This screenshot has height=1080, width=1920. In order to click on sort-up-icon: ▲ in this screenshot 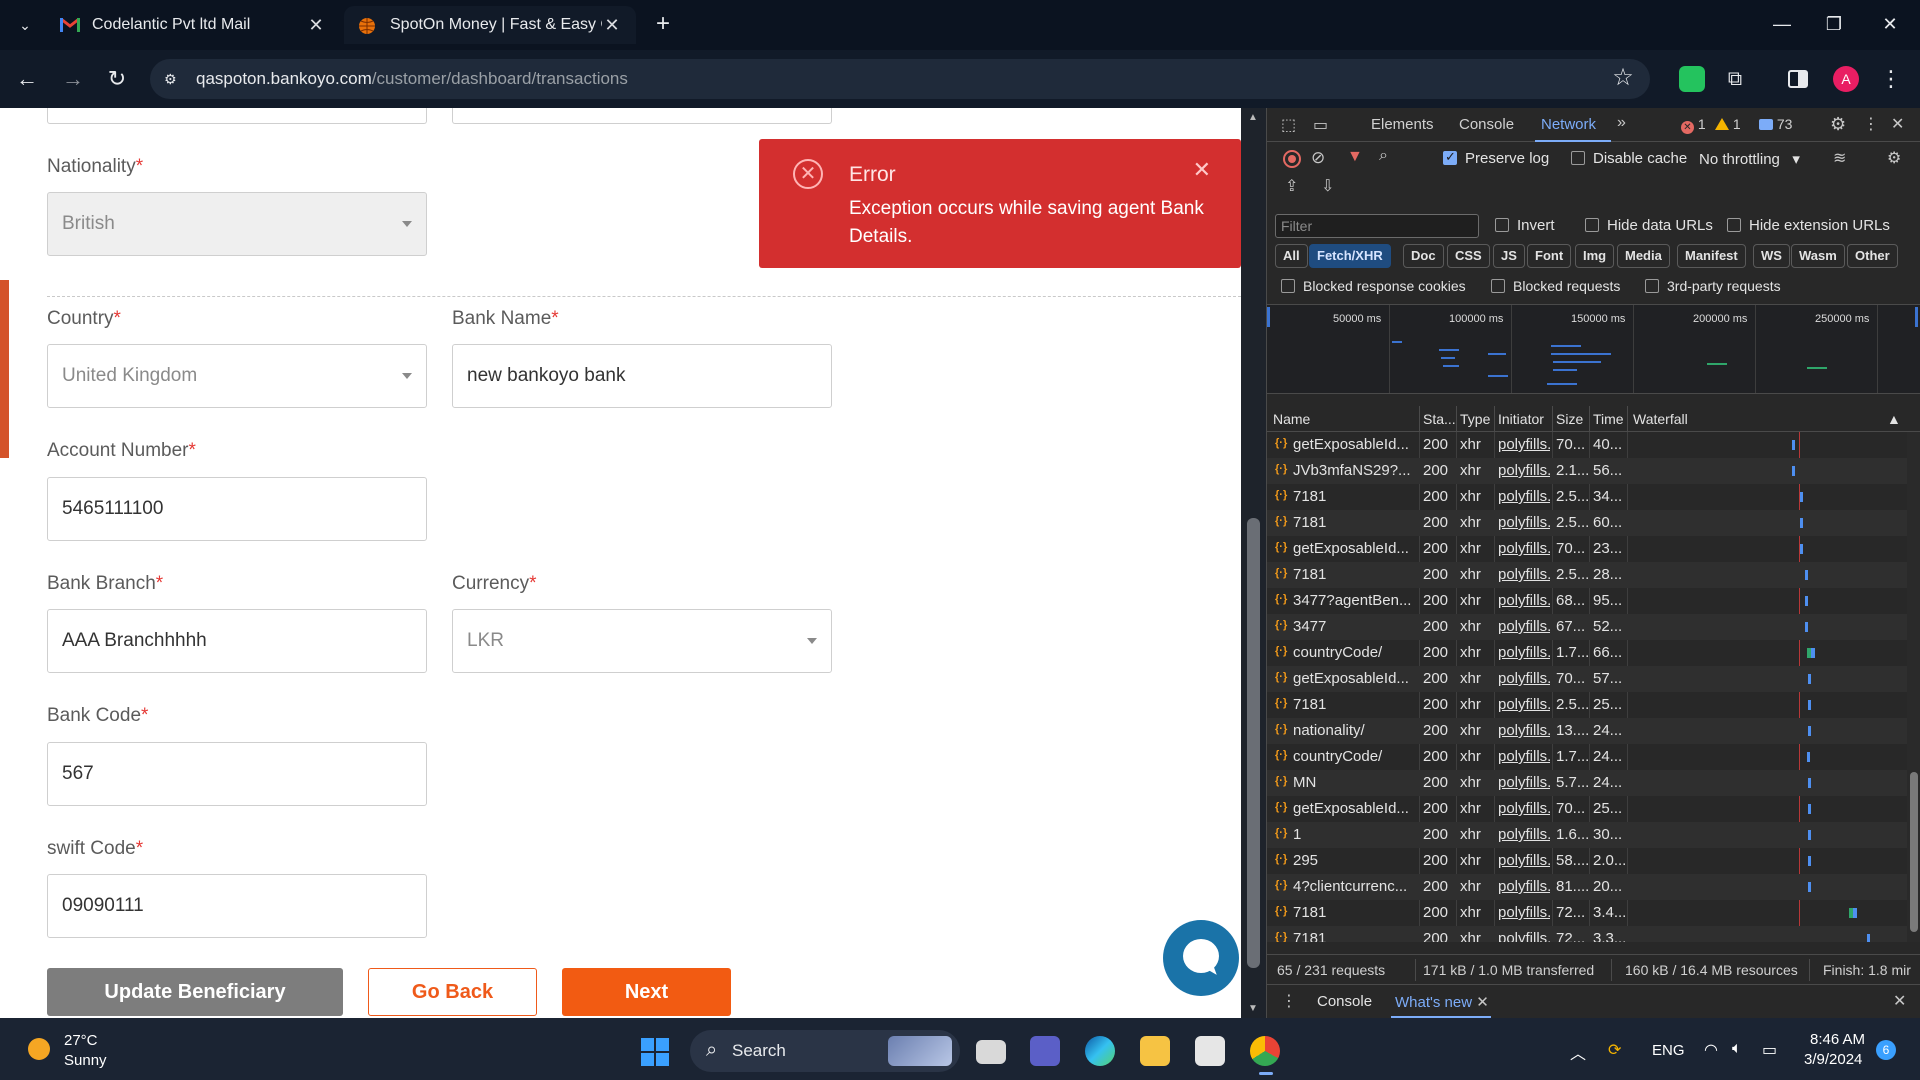, I will do `click(1894, 419)`.